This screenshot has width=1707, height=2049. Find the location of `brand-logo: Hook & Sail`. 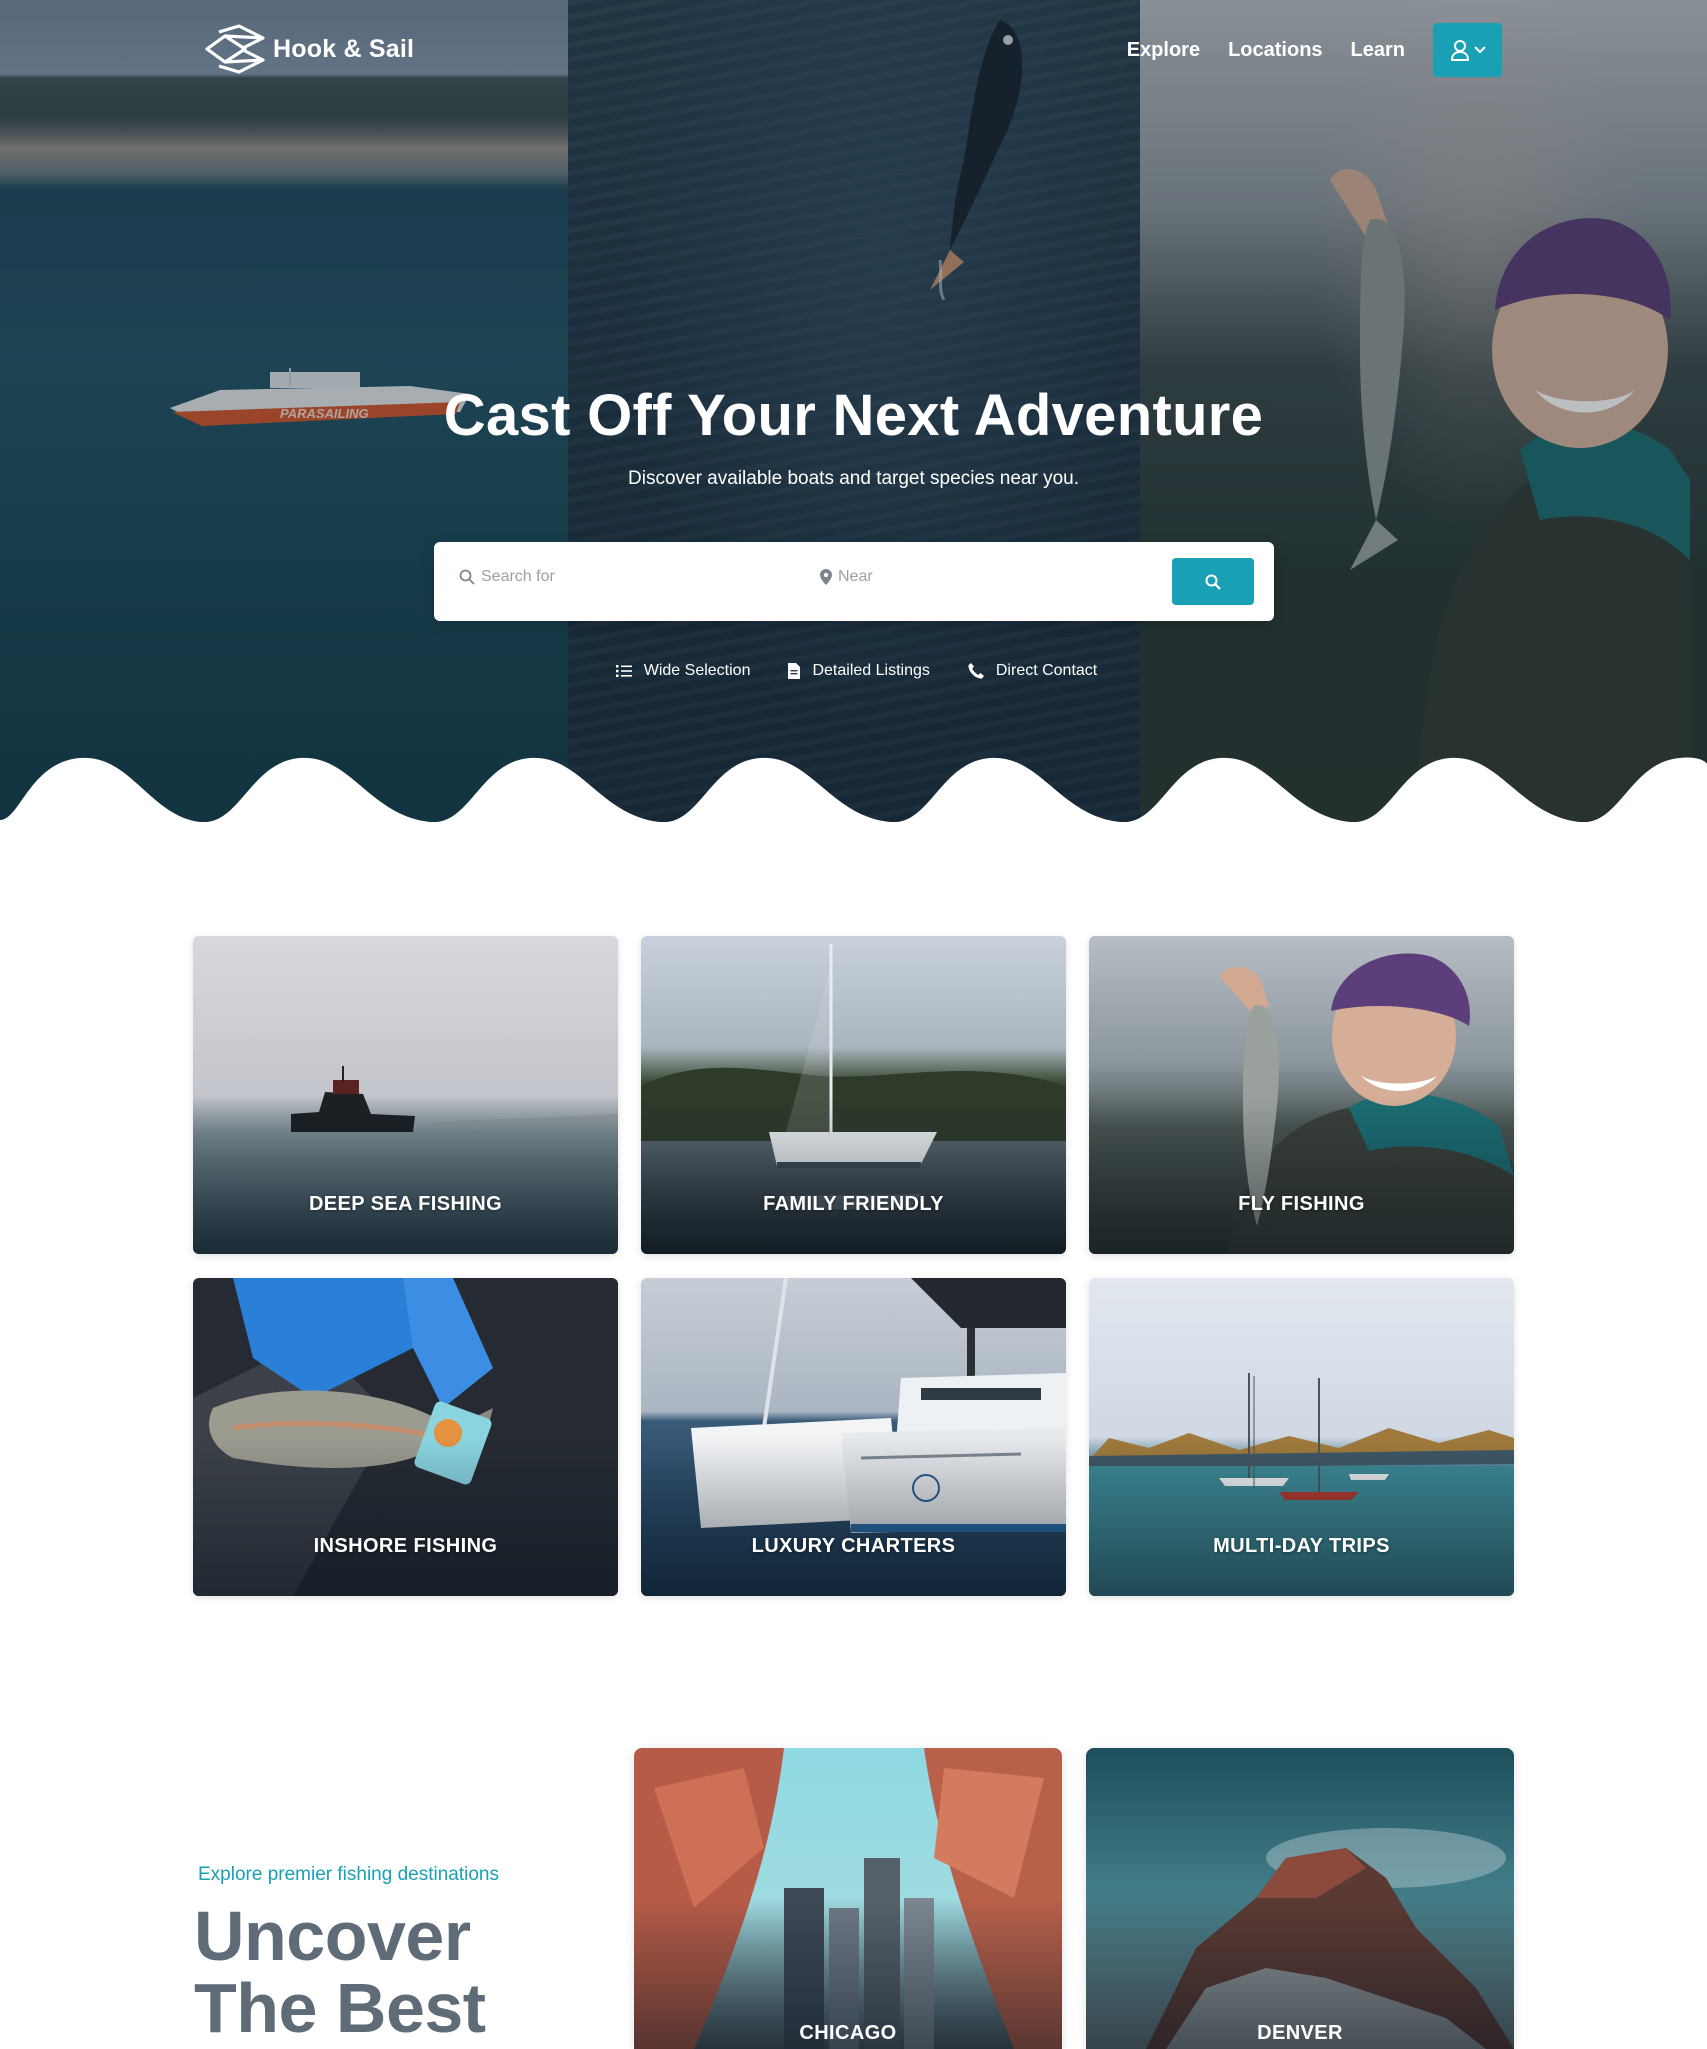

brand-logo: Hook & Sail is located at coordinates (308, 49).